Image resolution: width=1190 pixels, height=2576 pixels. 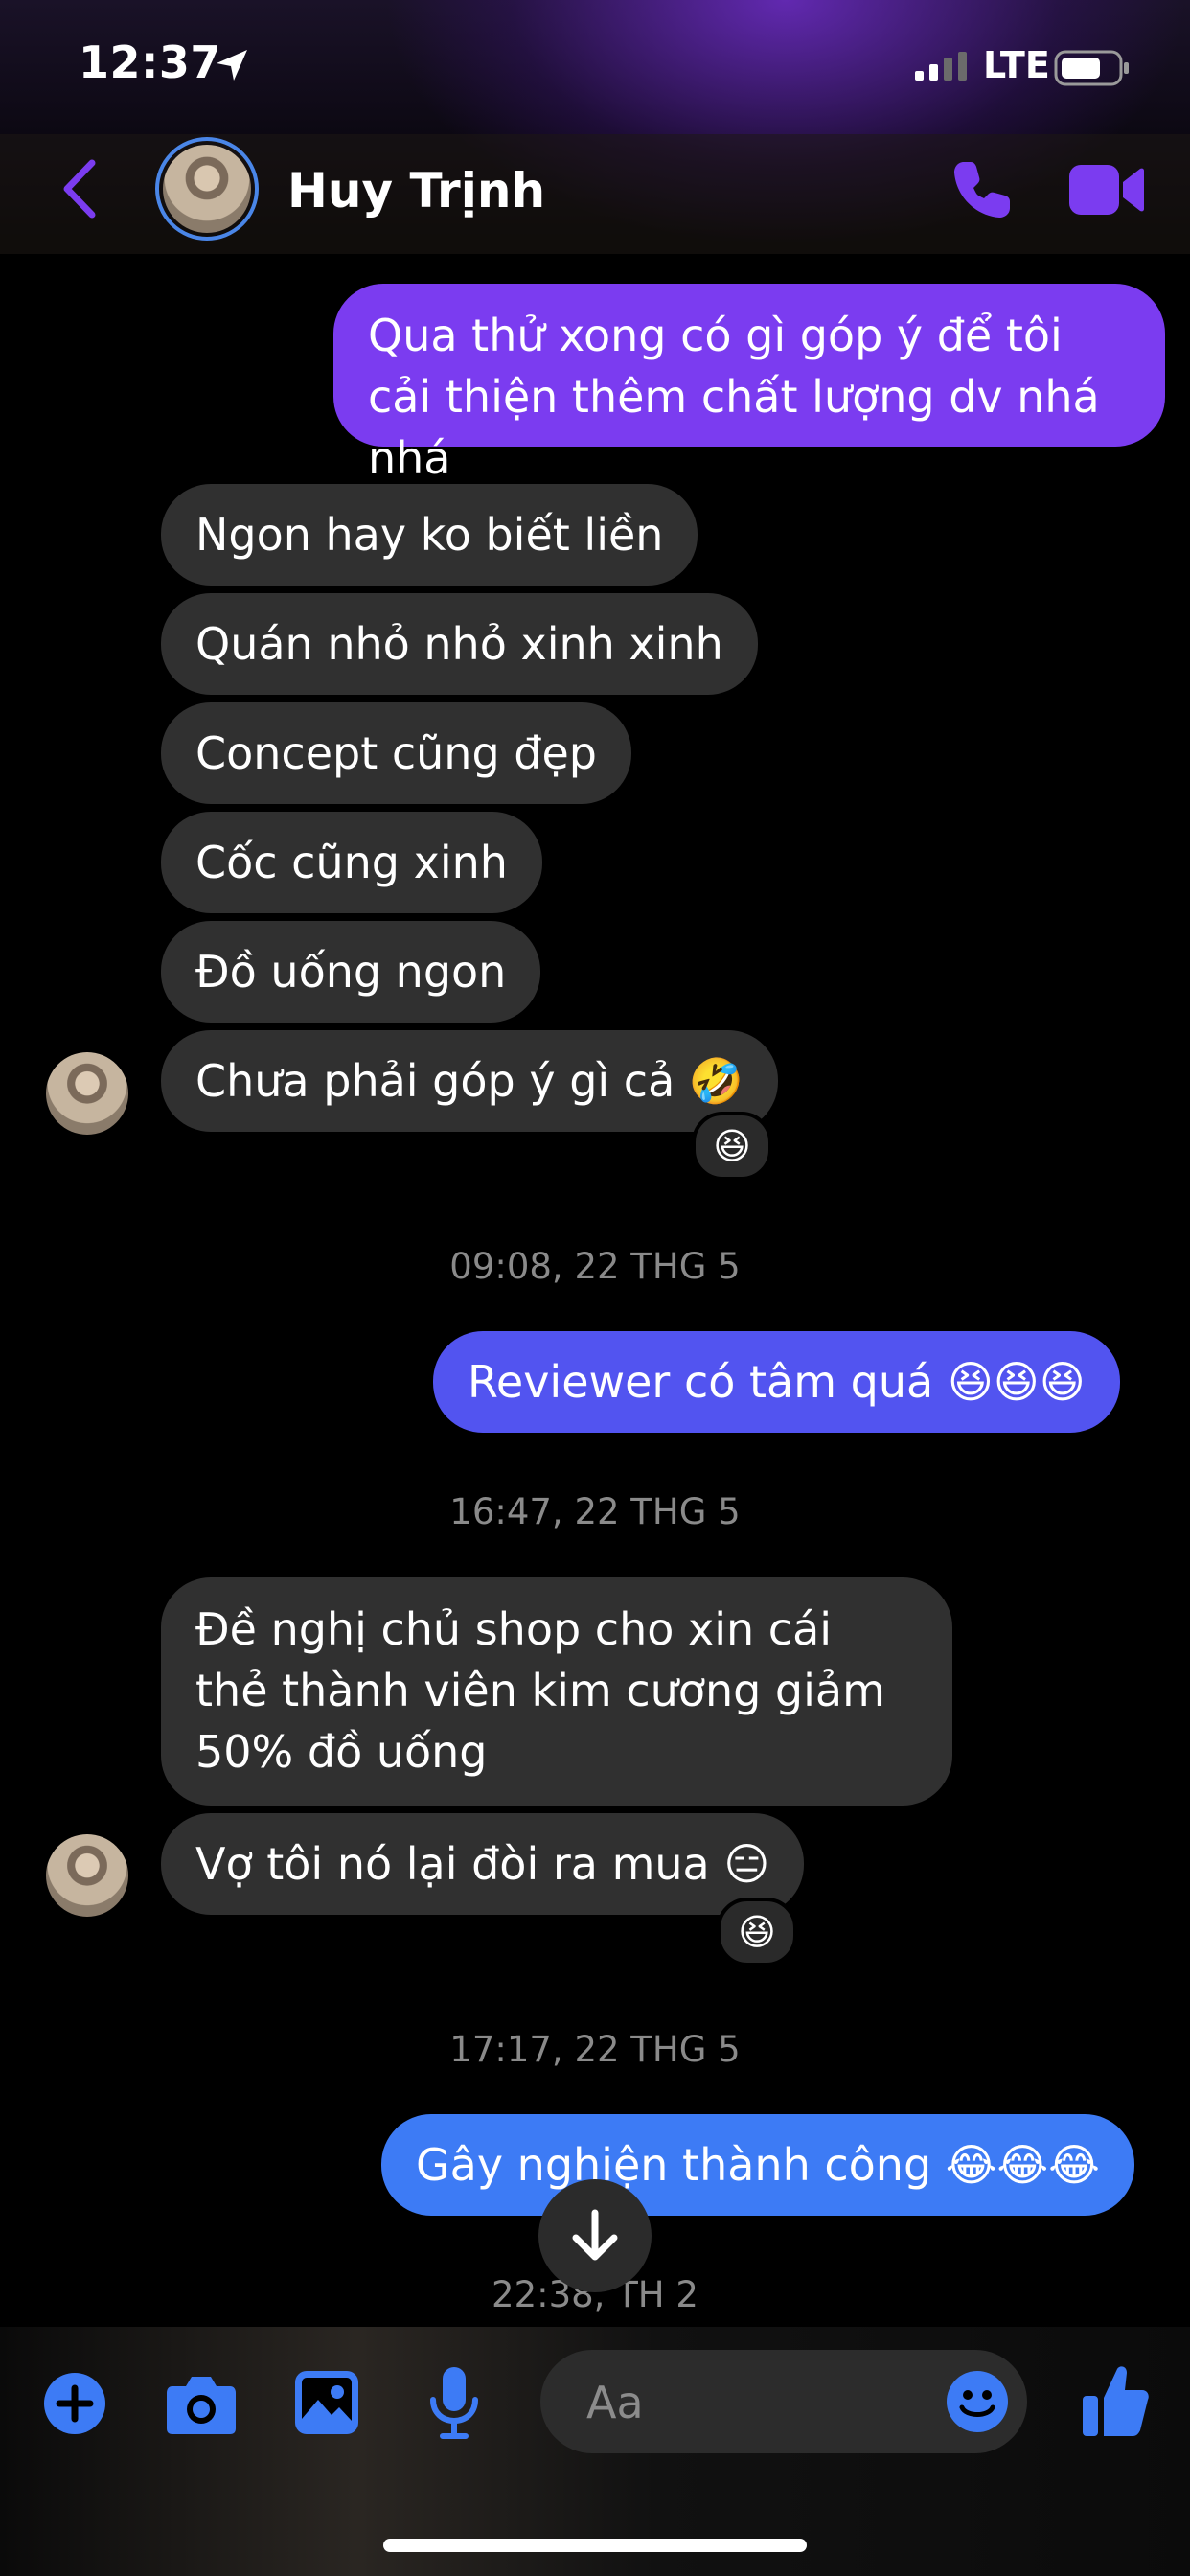 I want to click on incoming-message: Đồ uống ngon, so click(x=351, y=972).